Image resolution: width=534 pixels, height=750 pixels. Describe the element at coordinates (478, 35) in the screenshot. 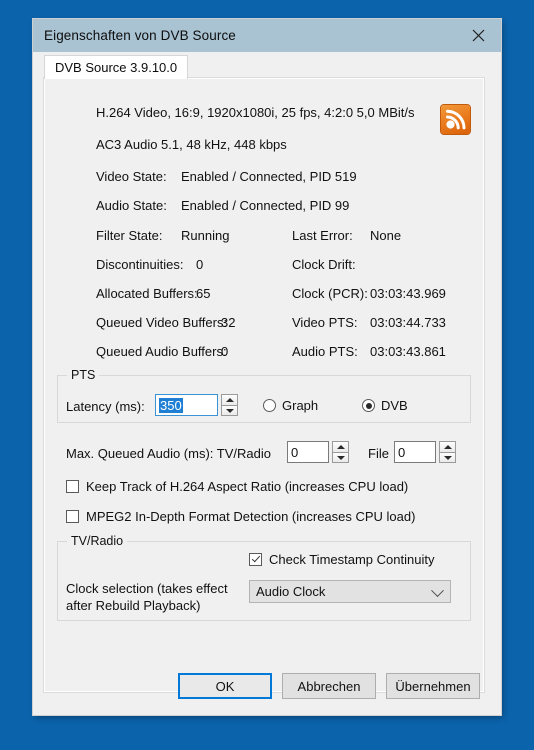

I see `close-icon` at that location.